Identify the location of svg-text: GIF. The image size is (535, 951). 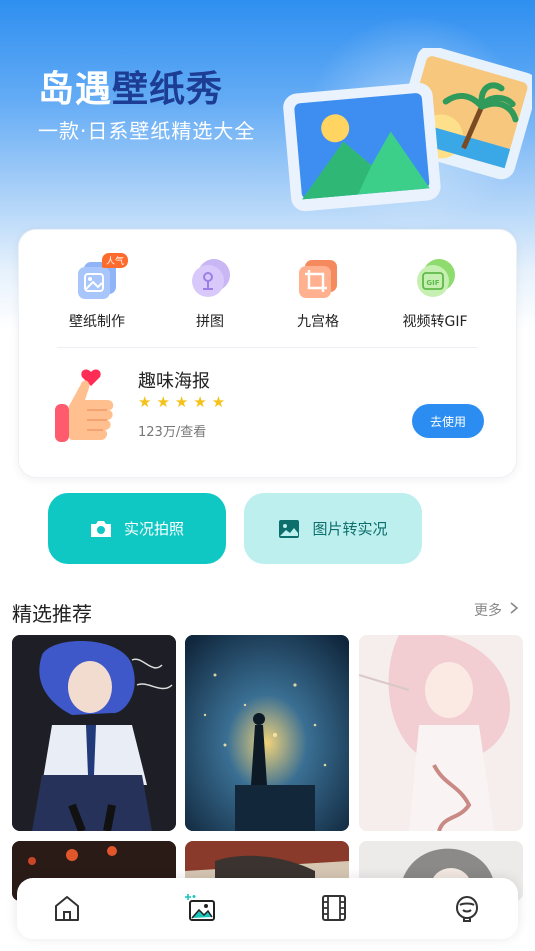
(432, 283).